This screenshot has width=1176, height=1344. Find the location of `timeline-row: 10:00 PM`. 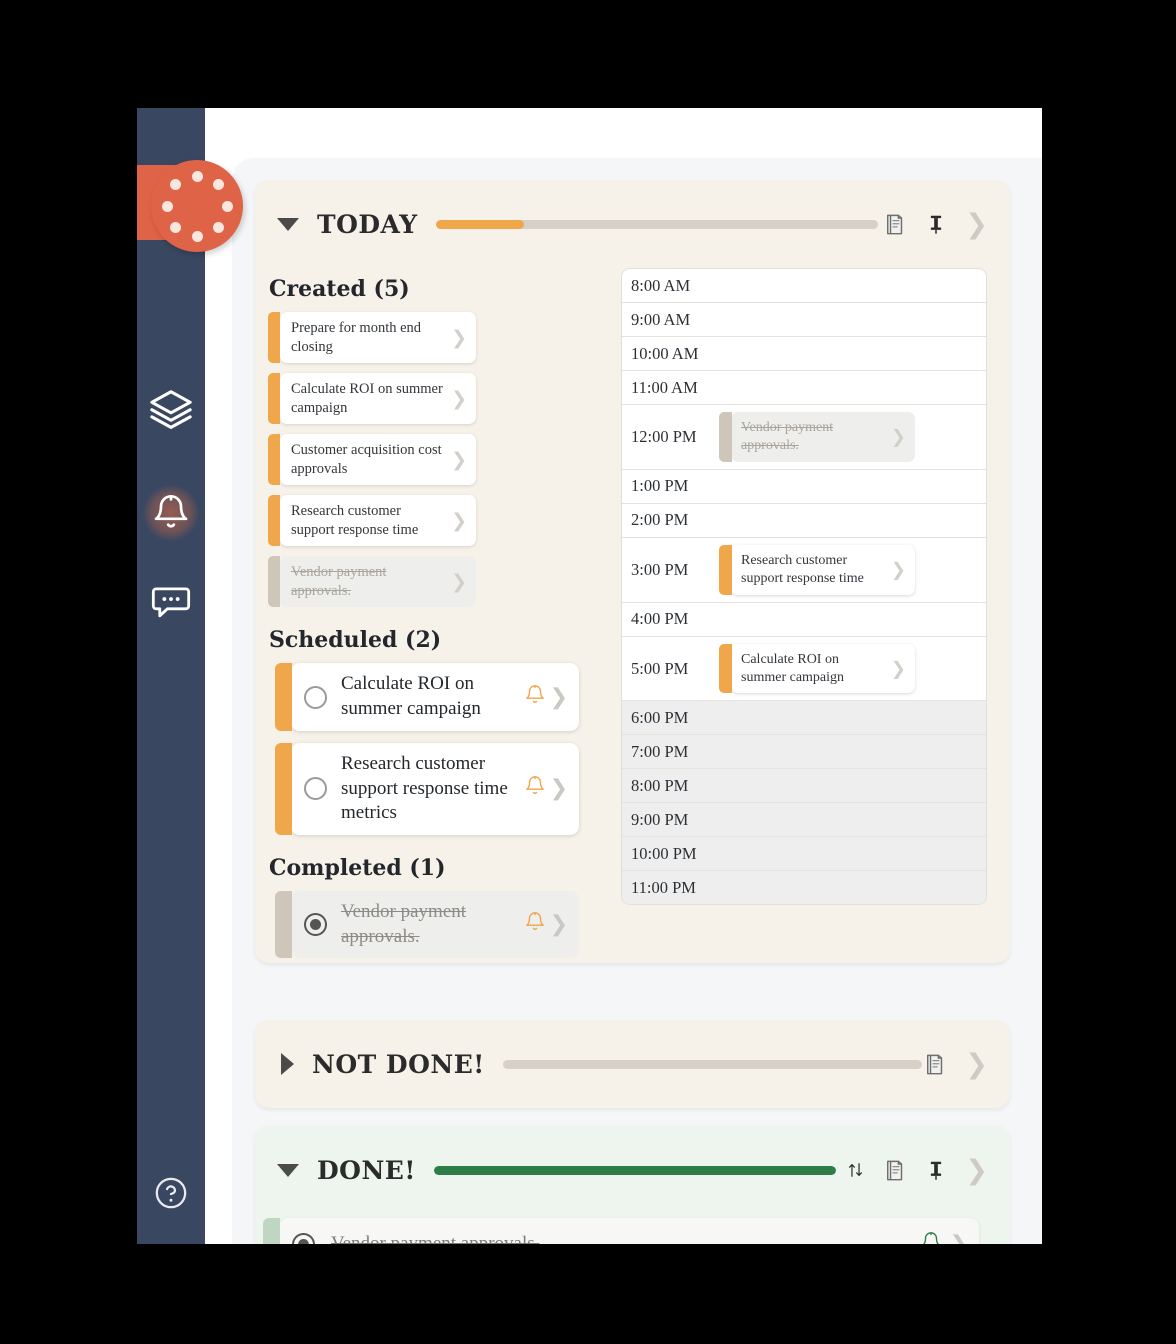

timeline-row: 10:00 PM is located at coordinates (804, 854).